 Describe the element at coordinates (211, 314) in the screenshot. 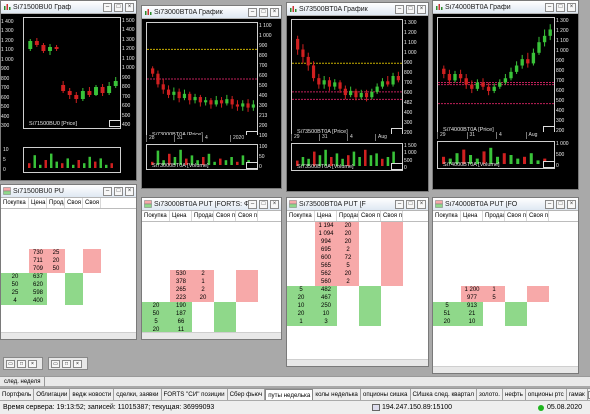

I see `orderbook-row: 50 187` at that location.